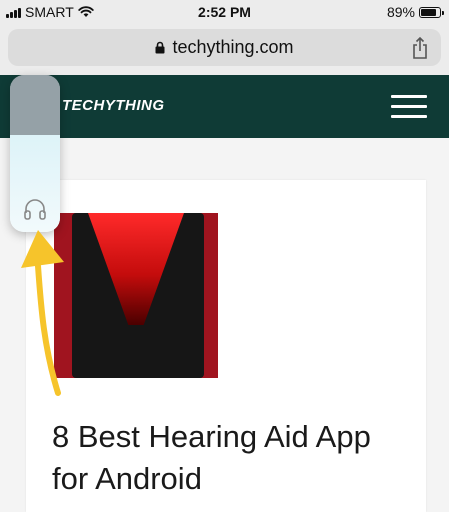 This screenshot has width=449, height=512. I want to click on hamburger-menu-icon, so click(409, 107).